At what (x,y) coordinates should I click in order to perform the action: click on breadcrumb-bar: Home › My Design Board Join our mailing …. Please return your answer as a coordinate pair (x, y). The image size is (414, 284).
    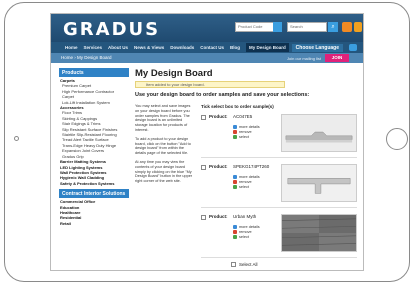
    Looking at the image, I should click on (207, 58).